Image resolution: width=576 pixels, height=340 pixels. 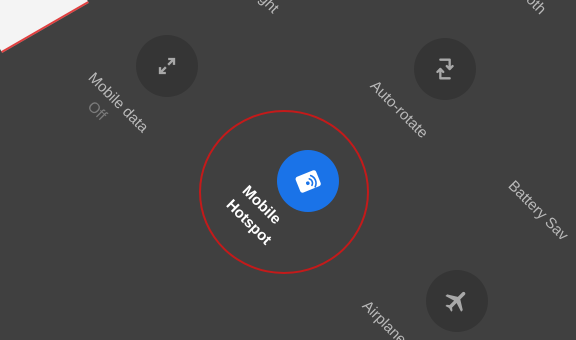 What do you see at coordinates (538, 211) in the screenshot?
I see `battery-saver-label: Battery Sav` at bounding box center [538, 211].